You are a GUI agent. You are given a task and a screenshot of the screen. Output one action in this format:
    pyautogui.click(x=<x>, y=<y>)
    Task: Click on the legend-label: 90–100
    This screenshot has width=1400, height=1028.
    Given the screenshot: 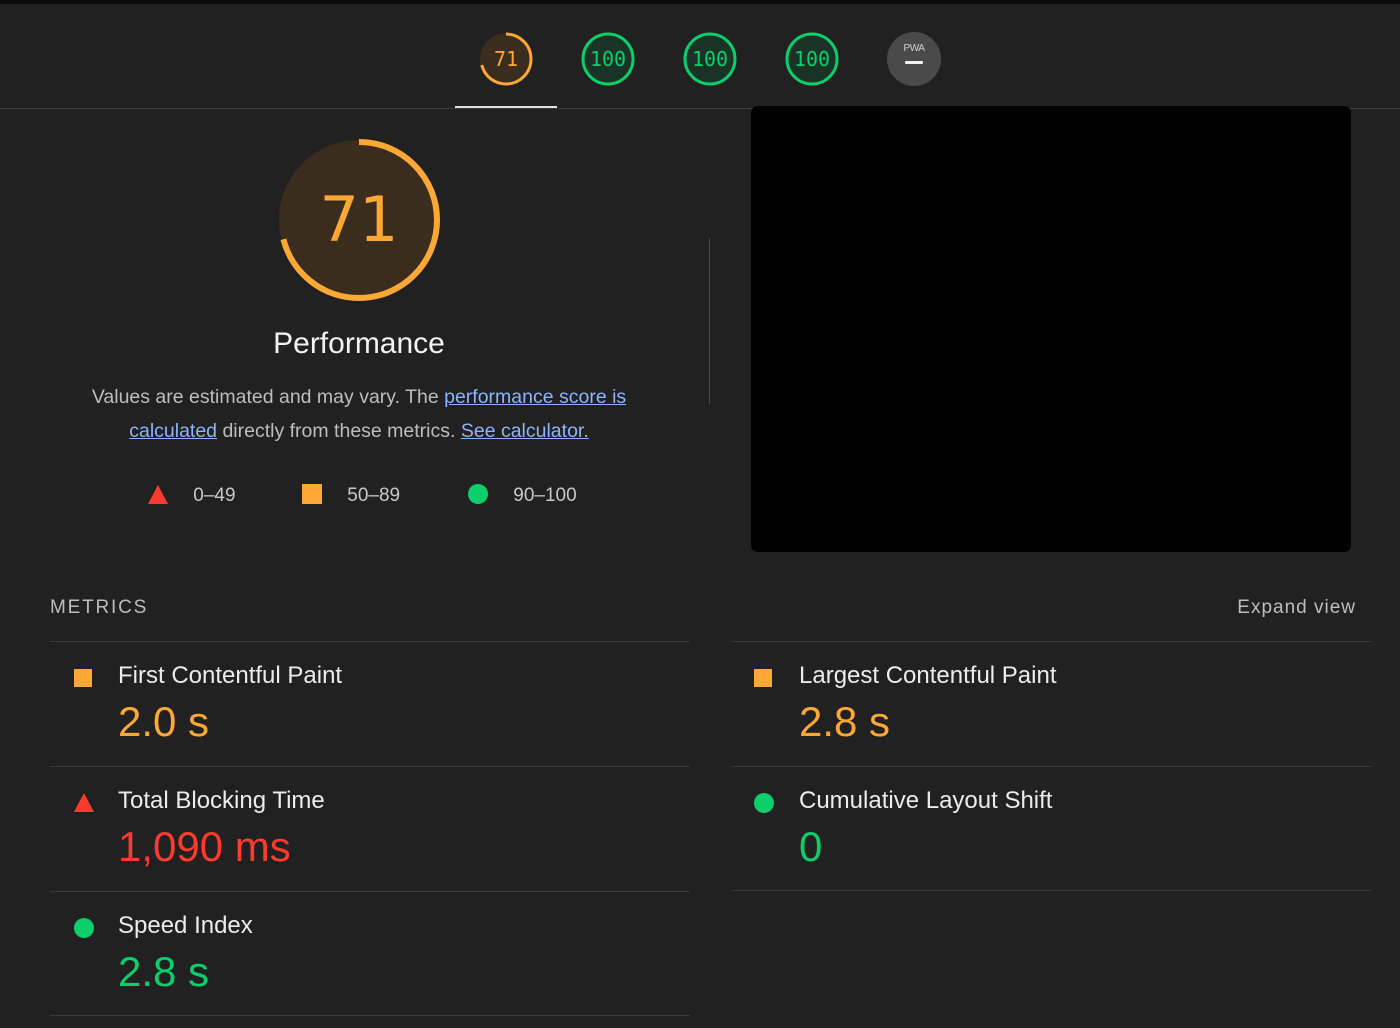 What is the action you would take?
    pyautogui.click(x=545, y=495)
    